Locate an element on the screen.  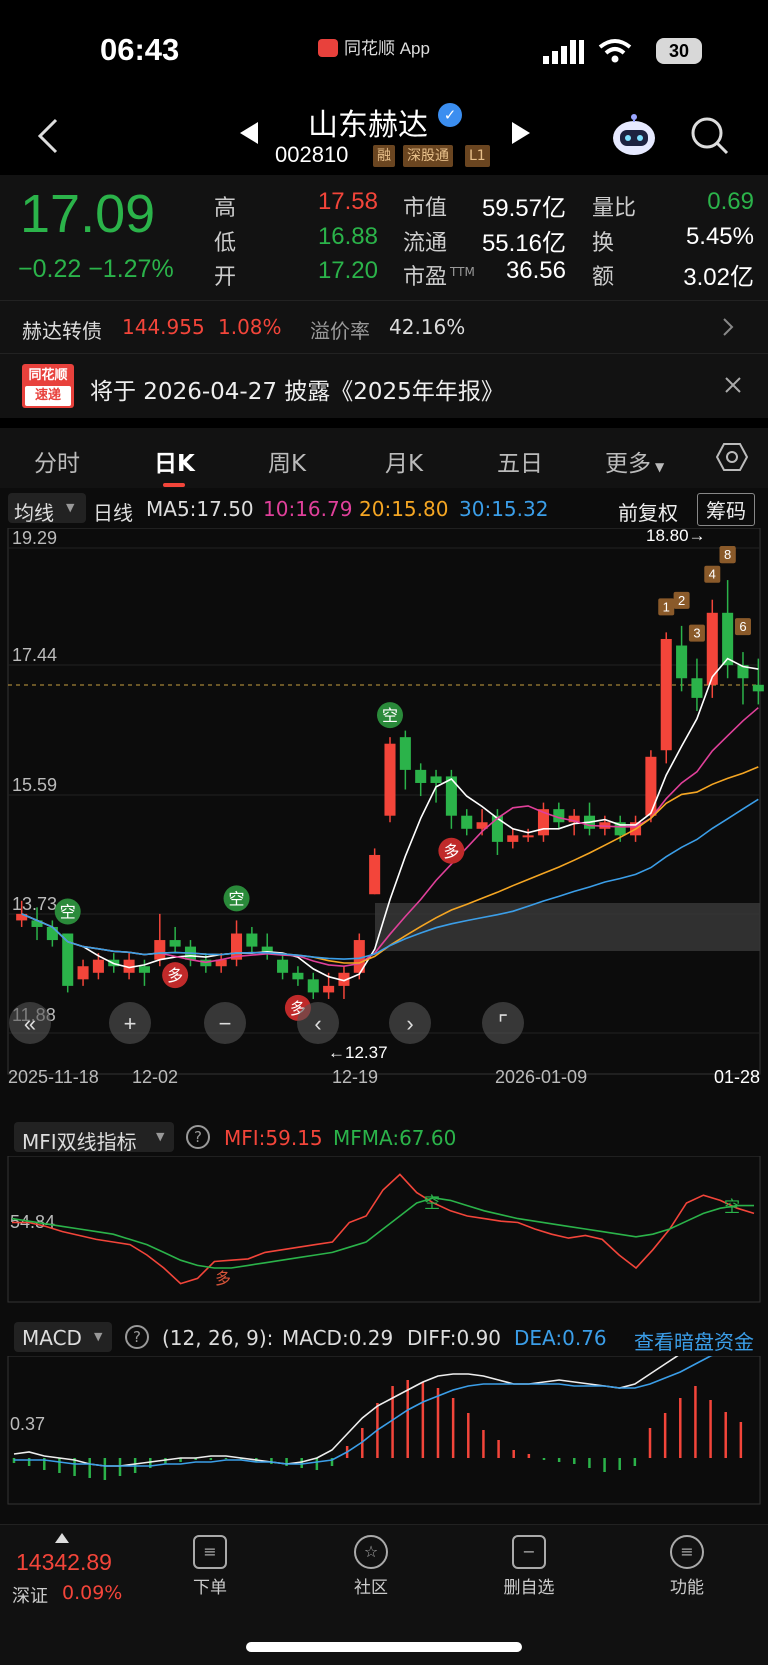
mfi-value: MFI:59.15 is located at coordinates (273, 1138).